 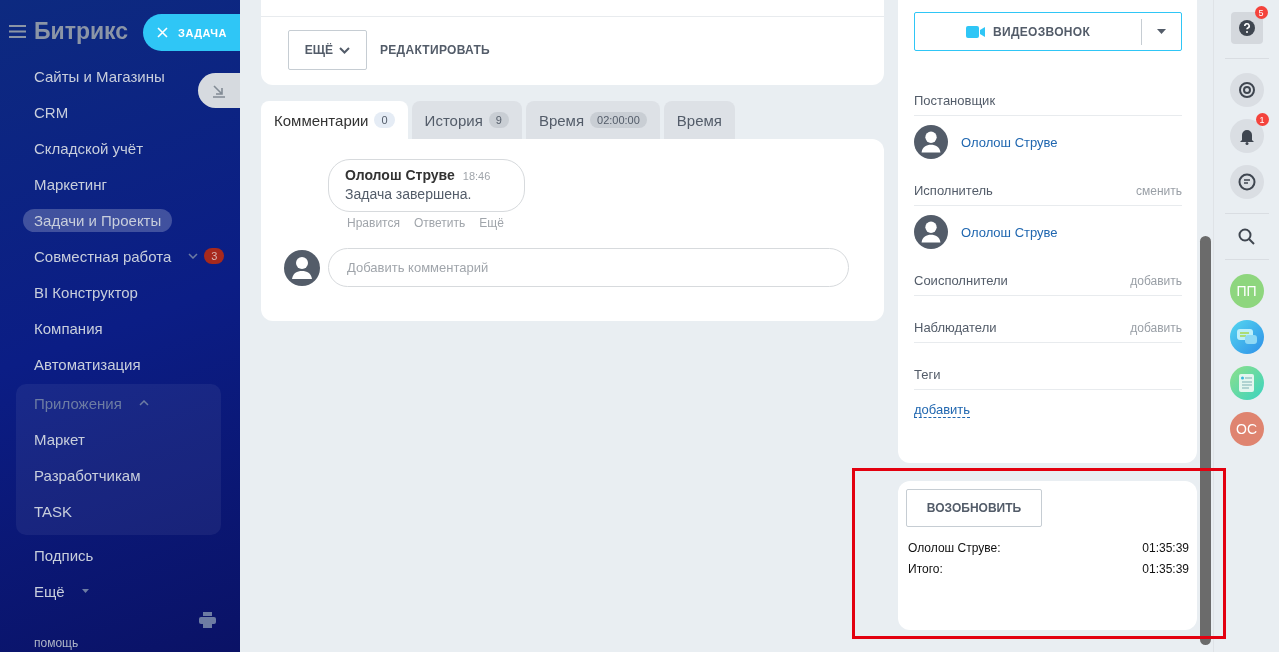 I want to click on sidebar-item: Подпись, so click(x=64, y=555).